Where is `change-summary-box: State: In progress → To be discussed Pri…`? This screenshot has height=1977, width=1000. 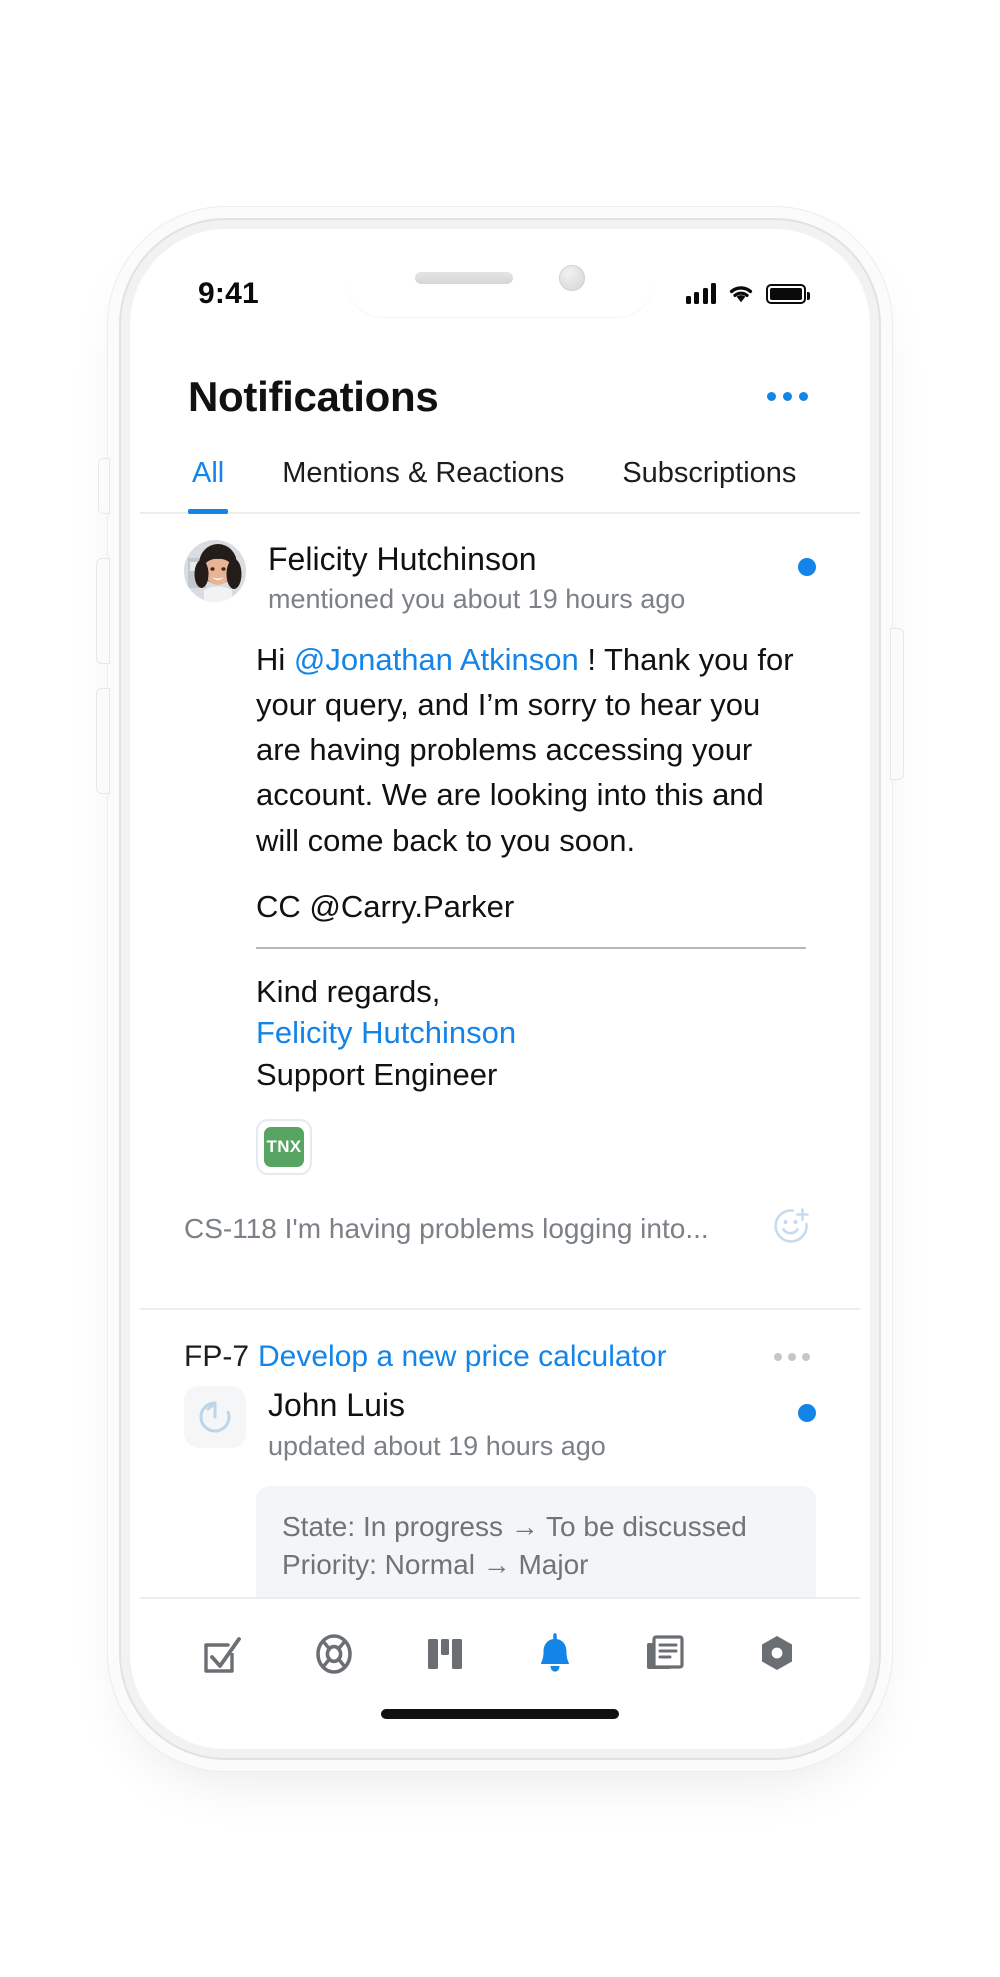 change-summary-box: State: In progress → To be discussed Pri… is located at coordinates (536, 1541).